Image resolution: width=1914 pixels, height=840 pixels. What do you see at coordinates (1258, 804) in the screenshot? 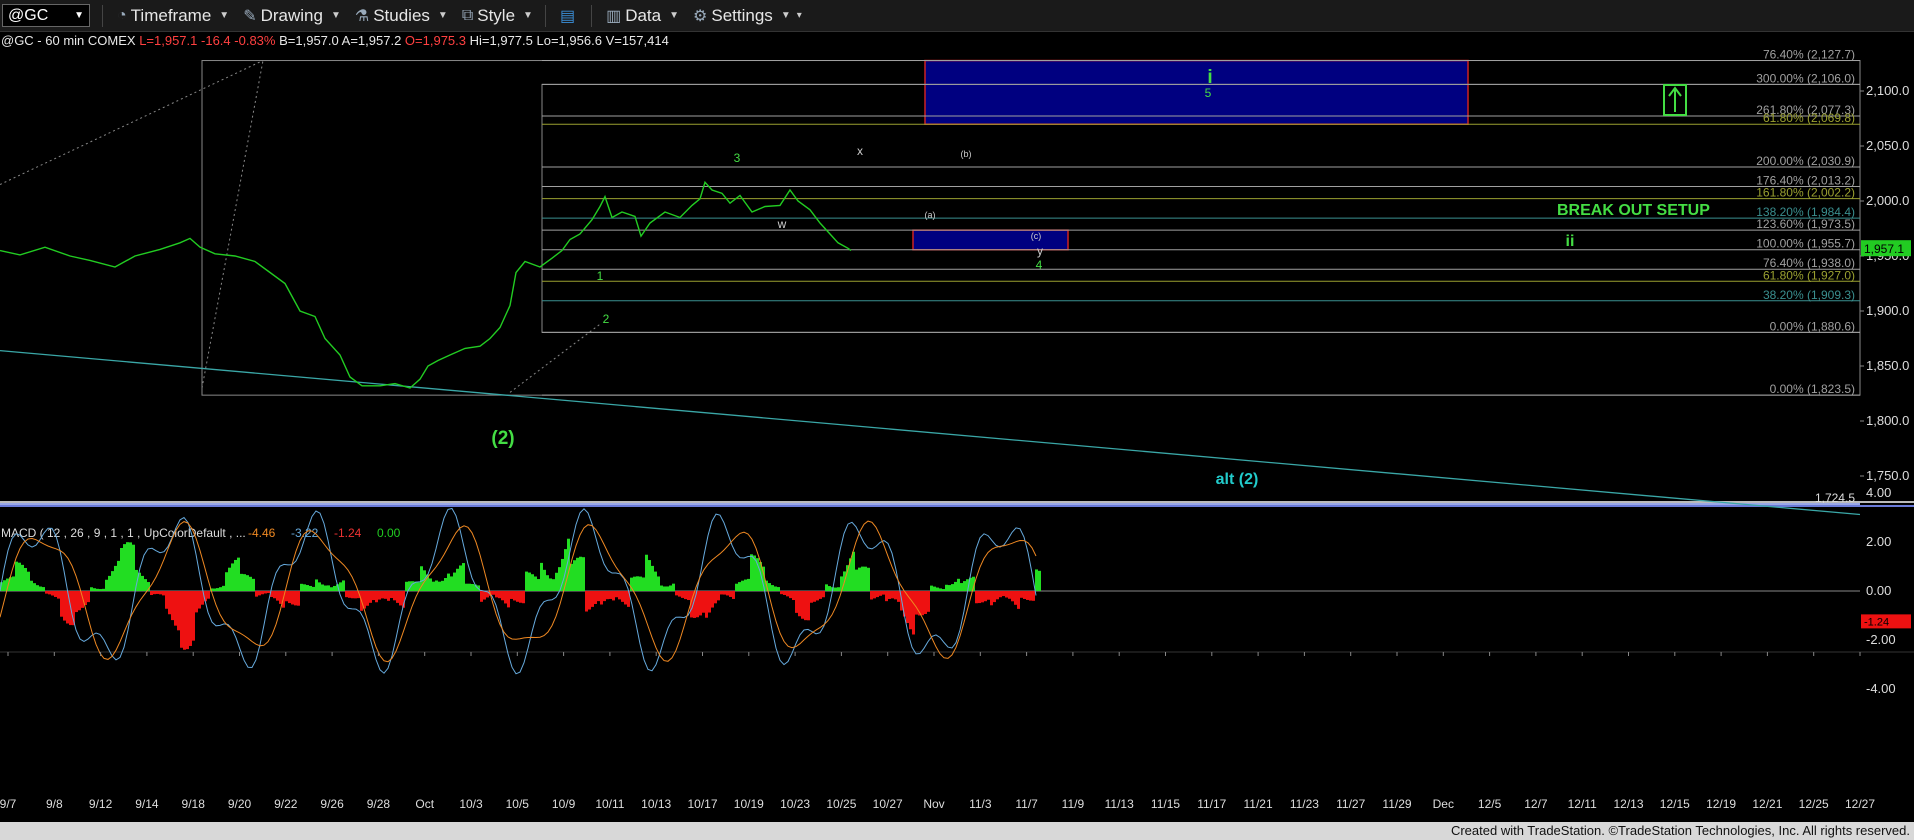
I see `x-tick-label: 11/21` at bounding box center [1258, 804].